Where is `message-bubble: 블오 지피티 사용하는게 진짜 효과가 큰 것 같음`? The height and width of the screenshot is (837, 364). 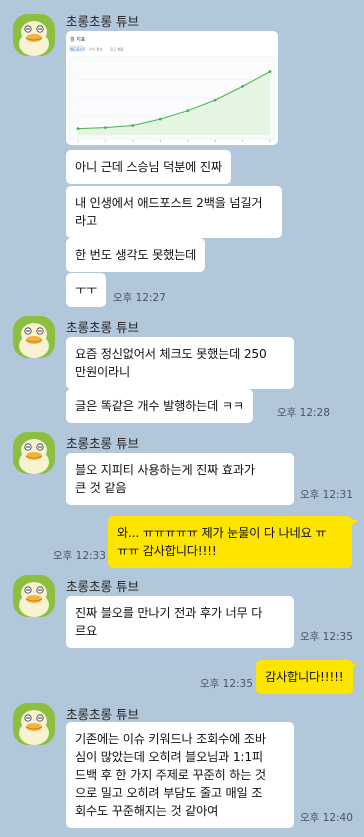
message-bubble: 블오 지피티 사용하는게 진짜 효과가 큰 것 같음 is located at coordinates (180, 479).